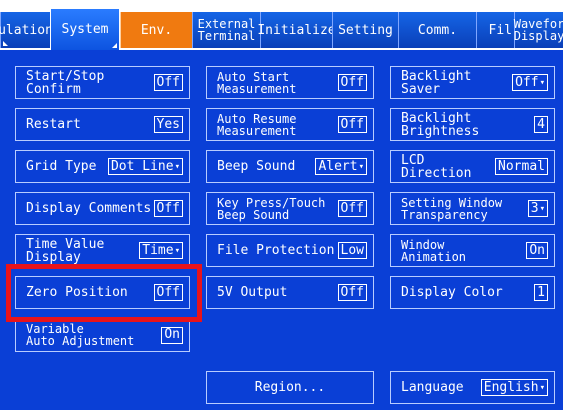  I want to click on tab-setting-label: Setting, so click(365, 30).